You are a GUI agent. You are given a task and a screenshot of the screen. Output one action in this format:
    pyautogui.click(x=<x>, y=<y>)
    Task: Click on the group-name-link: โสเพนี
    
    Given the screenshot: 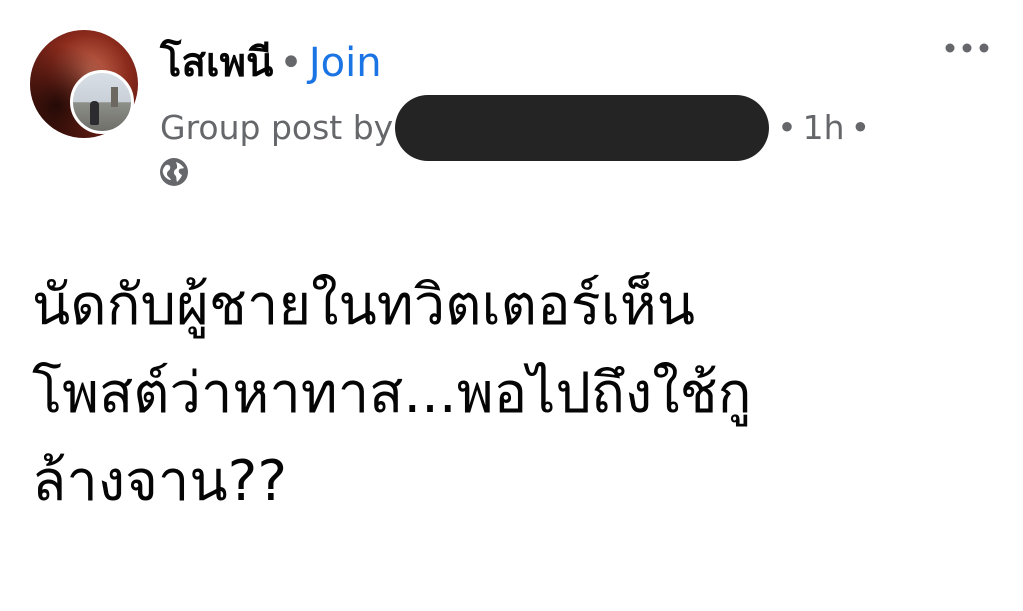 What is the action you would take?
    pyautogui.click(x=216, y=63)
    